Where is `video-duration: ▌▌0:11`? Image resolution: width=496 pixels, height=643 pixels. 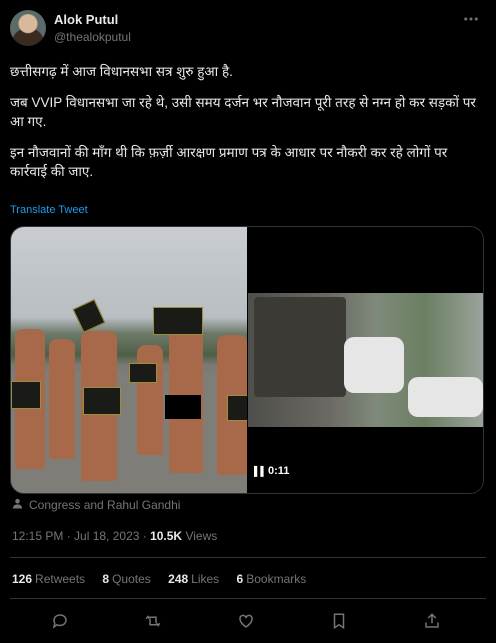 video-duration: ▌▌0:11 is located at coordinates (272, 471).